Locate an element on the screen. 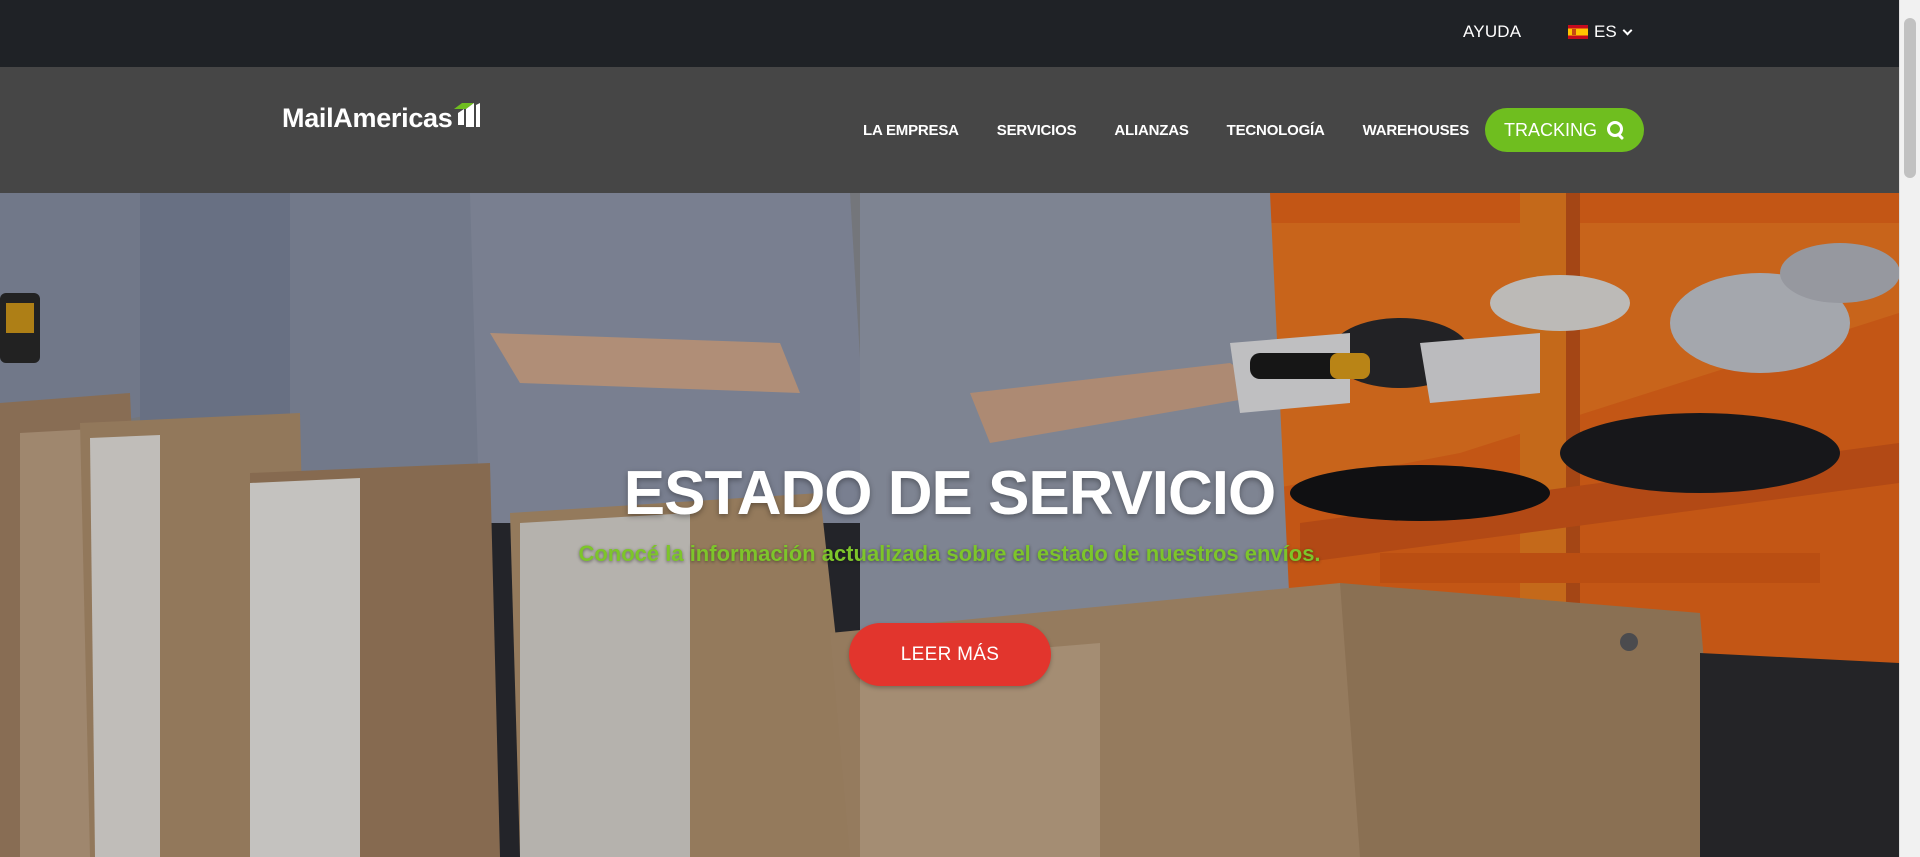  logo-arrows-icon is located at coordinates (467, 115).